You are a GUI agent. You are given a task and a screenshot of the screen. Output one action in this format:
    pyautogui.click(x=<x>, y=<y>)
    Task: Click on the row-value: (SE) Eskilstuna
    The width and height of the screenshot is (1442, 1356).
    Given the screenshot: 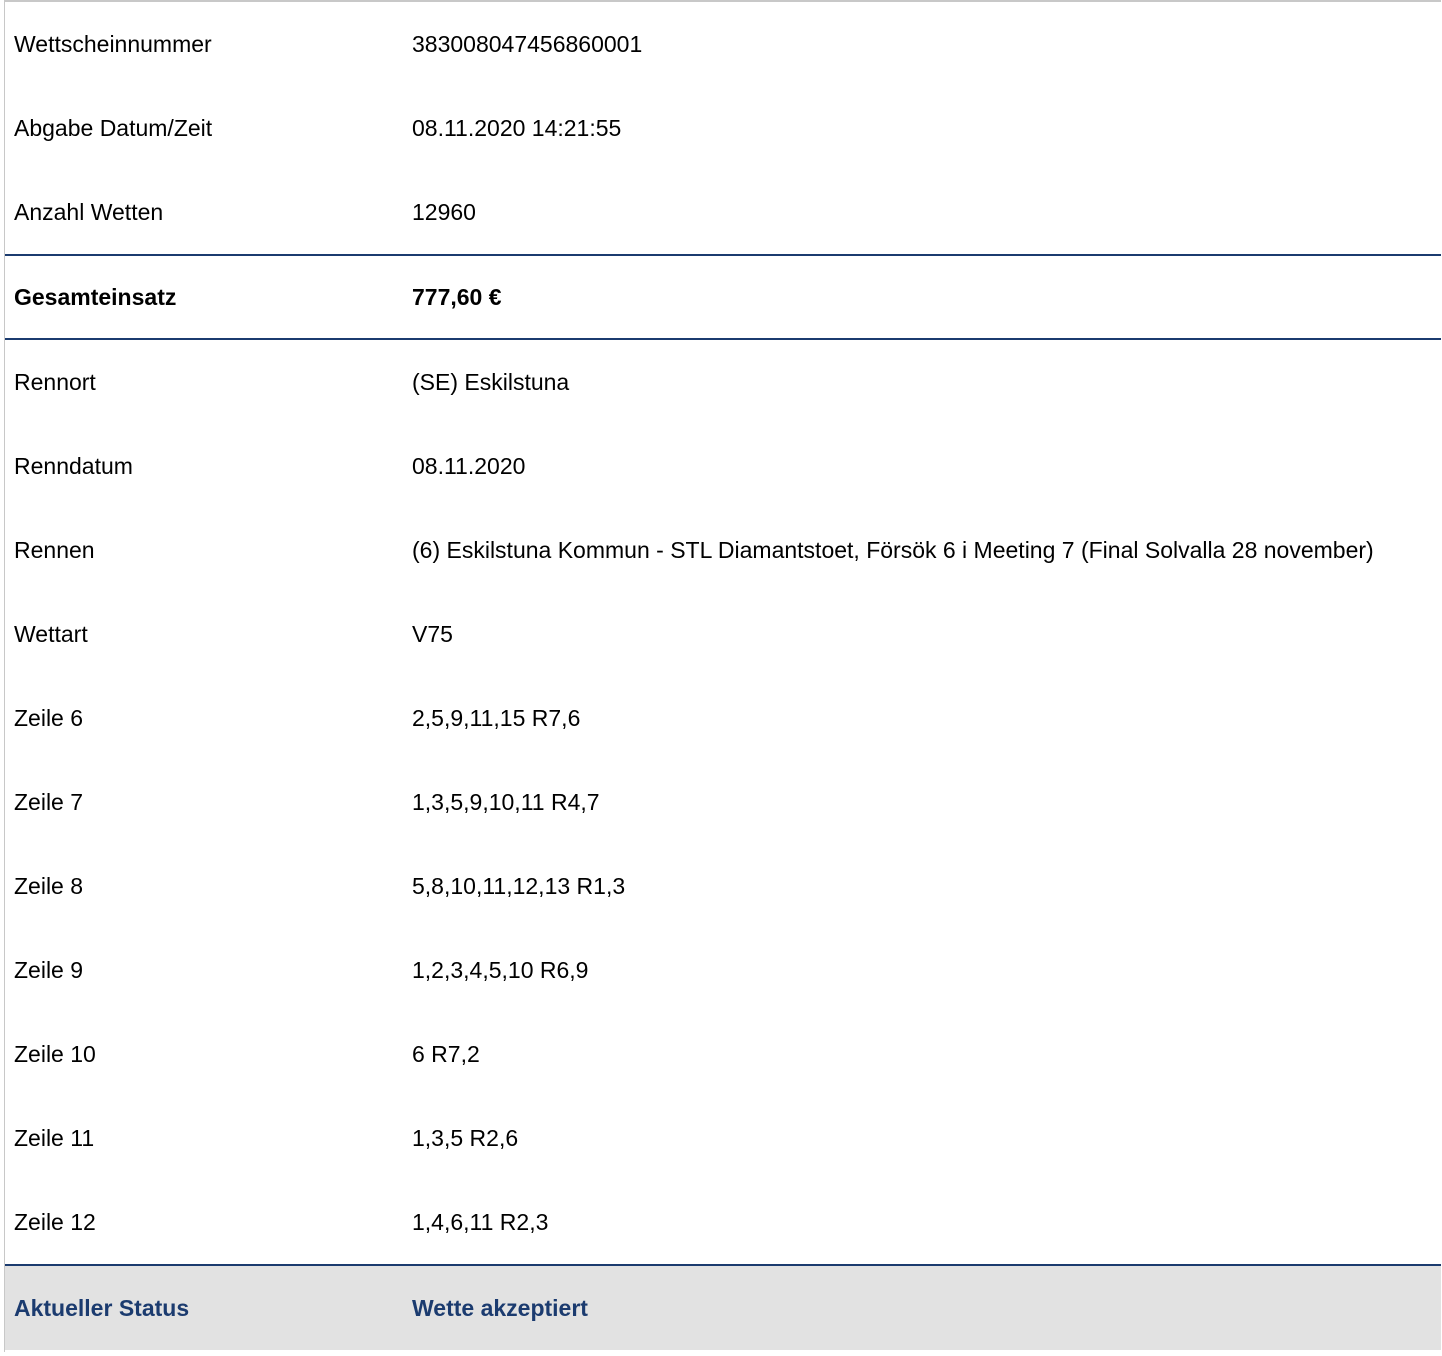 What is the action you would take?
    pyautogui.click(x=491, y=381)
    